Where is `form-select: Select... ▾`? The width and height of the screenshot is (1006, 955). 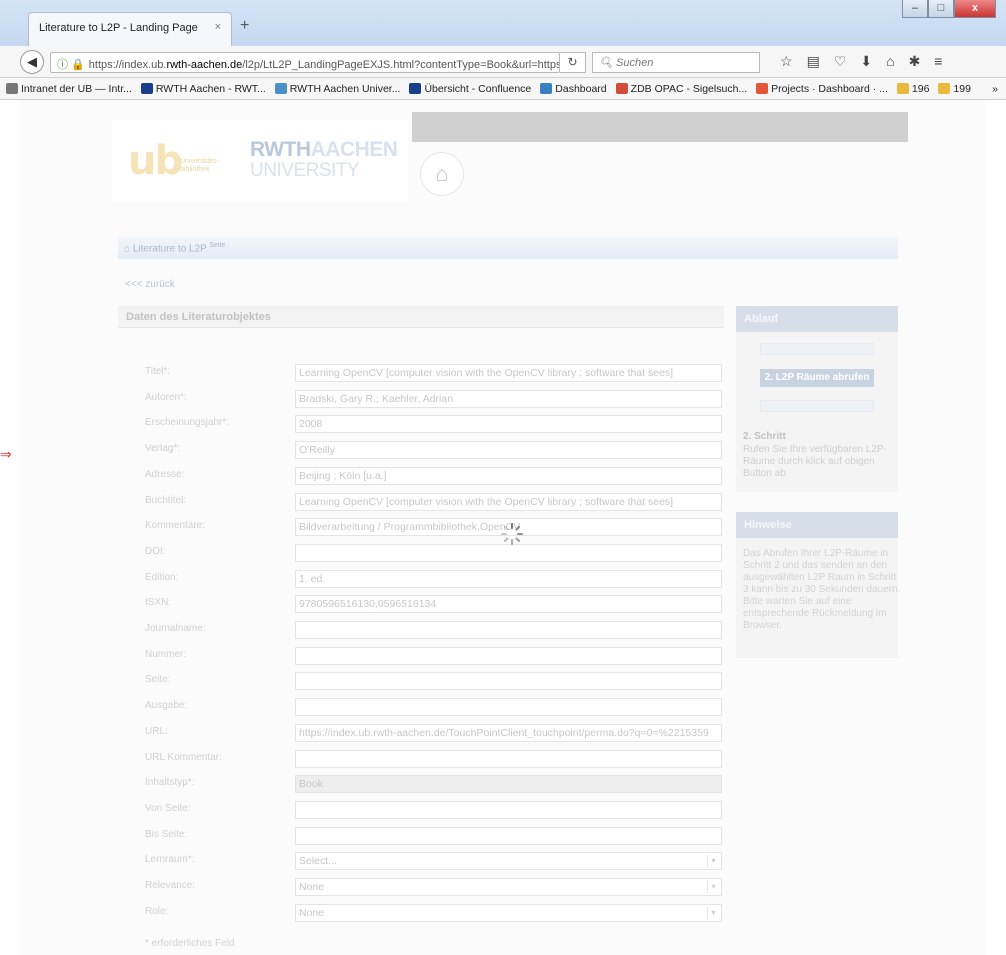 form-select: Select... ▾ is located at coordinates (508, 861).